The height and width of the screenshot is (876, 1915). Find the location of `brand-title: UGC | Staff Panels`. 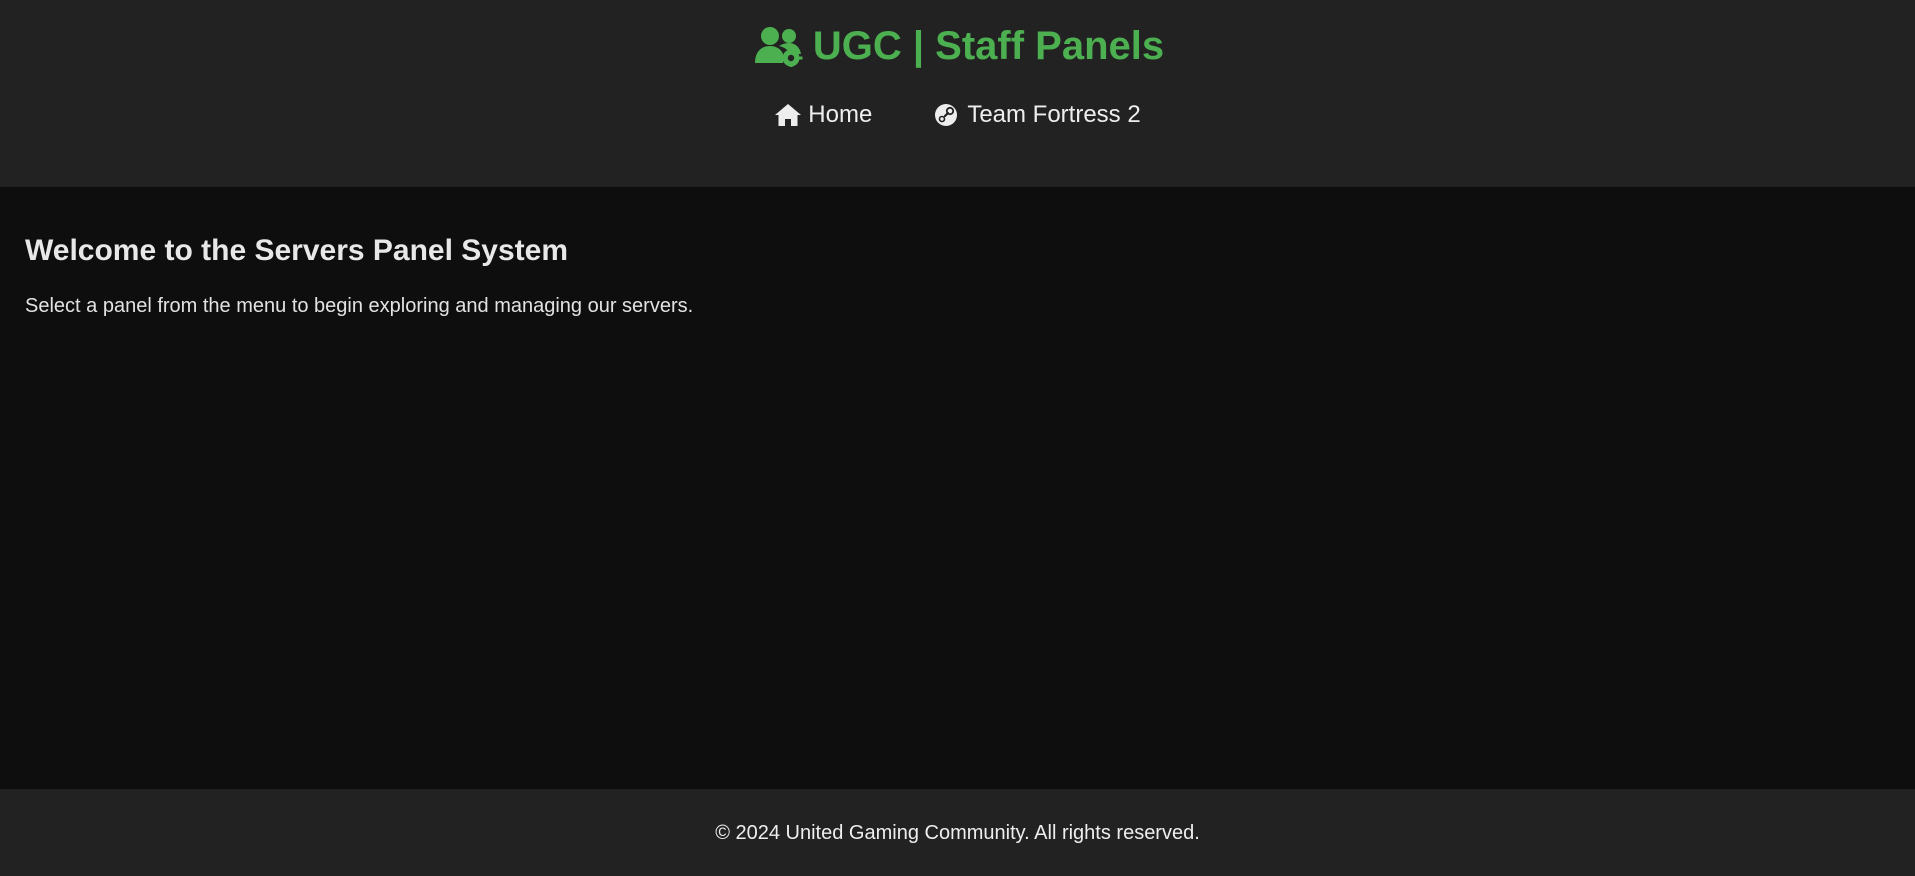

brand-title: UGC | Staff Panels is located at coordinates (988, 46).